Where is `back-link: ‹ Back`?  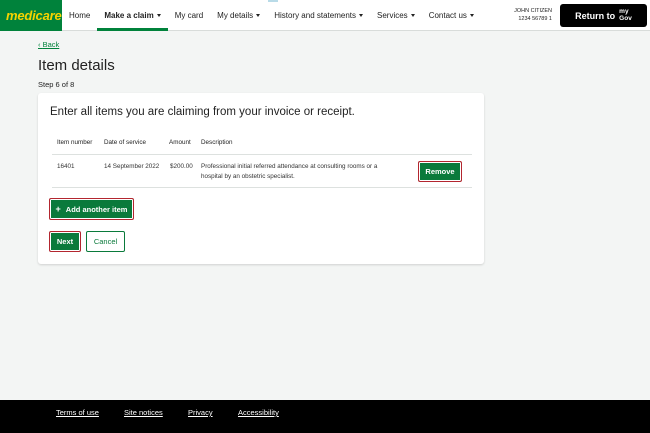 back-link: ‹ Back is located at coordinates (48, 44).